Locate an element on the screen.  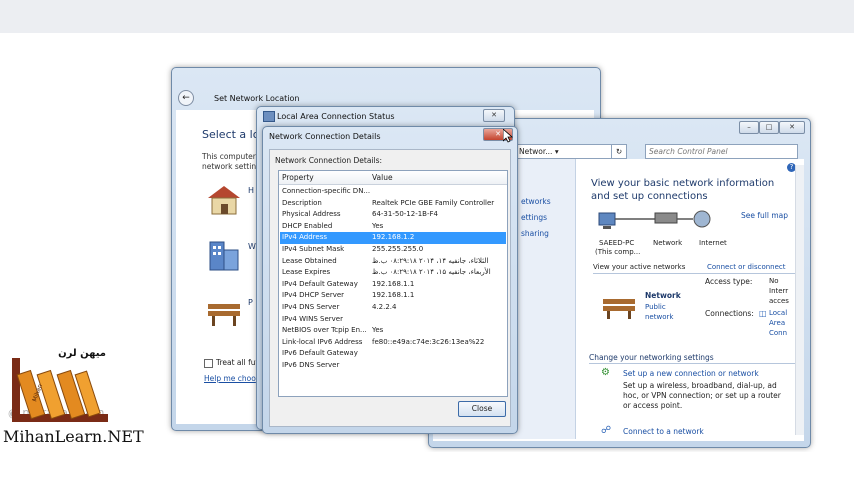
row-value: 192.168.1.2 is located at coordinates (393, 237).